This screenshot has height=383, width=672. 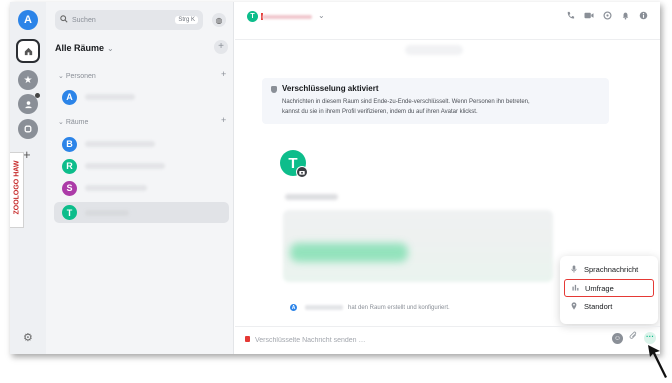 I want to click on event-avatar: A, so click(x=293, y=307).